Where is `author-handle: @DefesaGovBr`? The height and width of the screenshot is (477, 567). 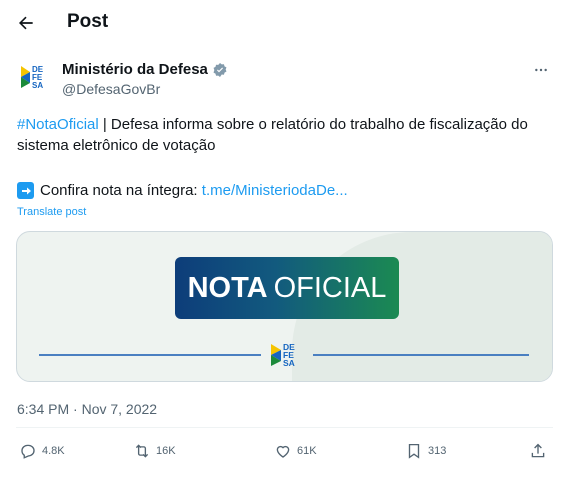
author-handle: @DefesaGovBr is located at coordinates (145, 89).